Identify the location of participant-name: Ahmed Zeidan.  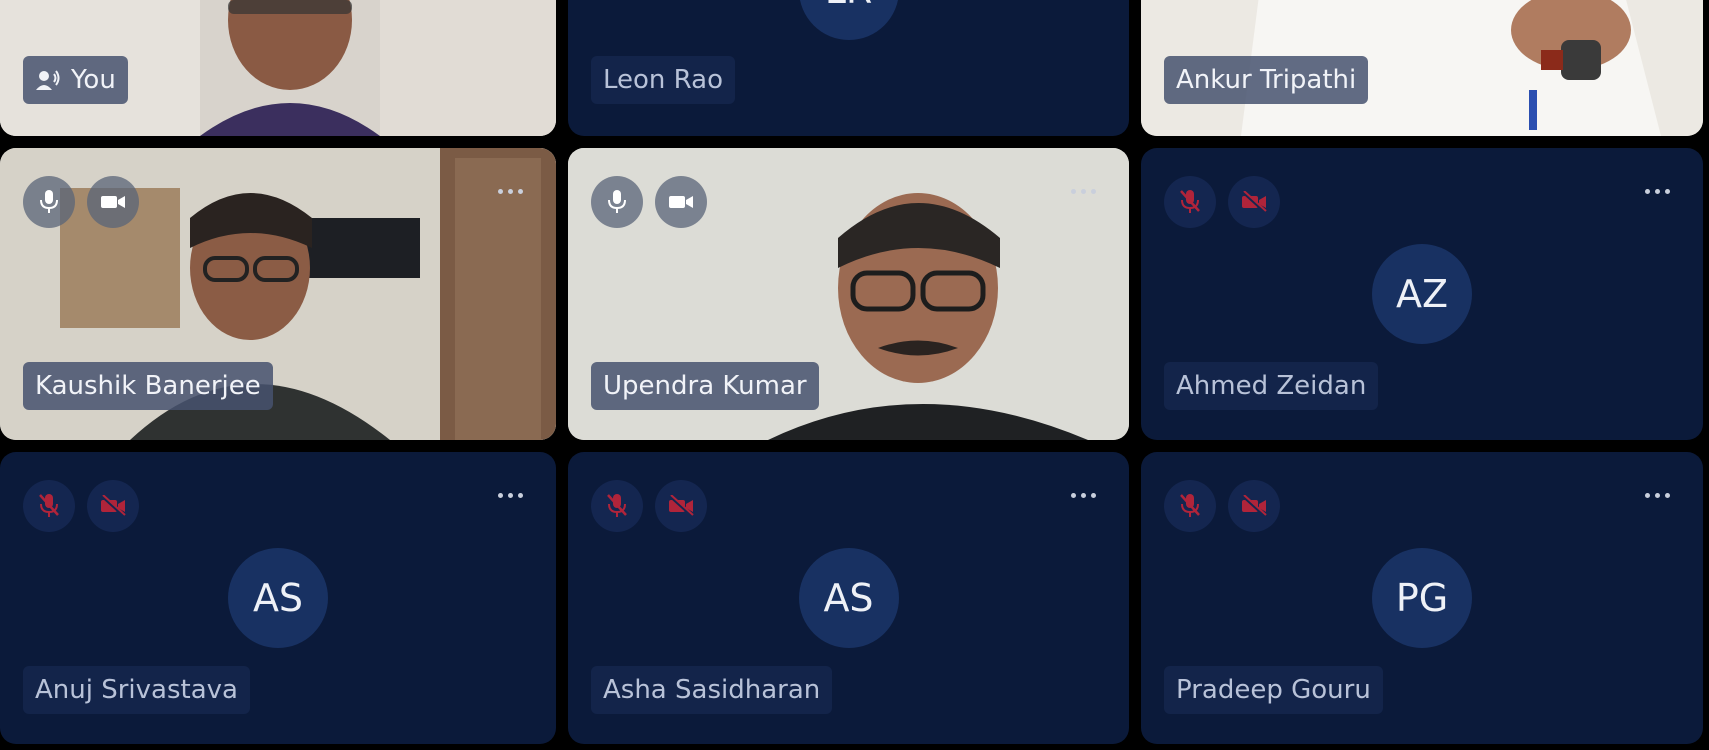
(1271, 386).